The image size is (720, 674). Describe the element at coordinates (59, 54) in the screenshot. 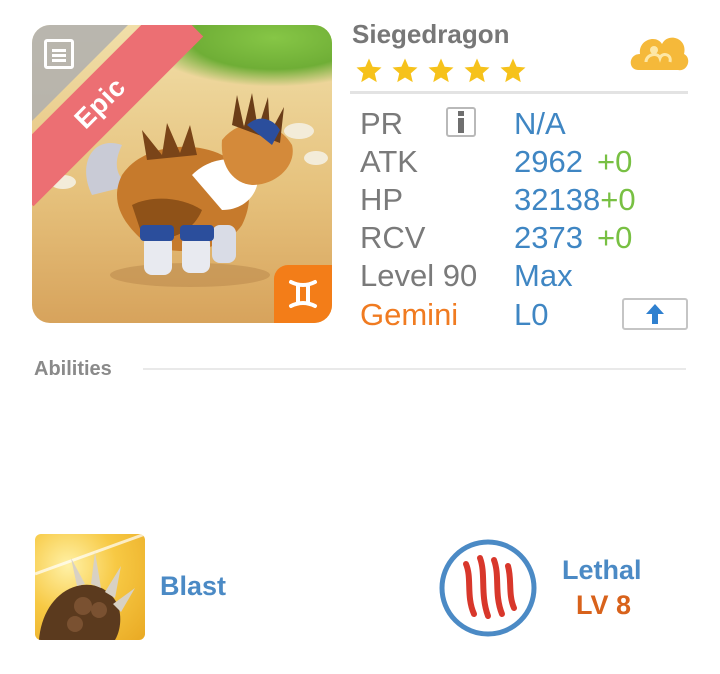

I see `document-icon` at that location.